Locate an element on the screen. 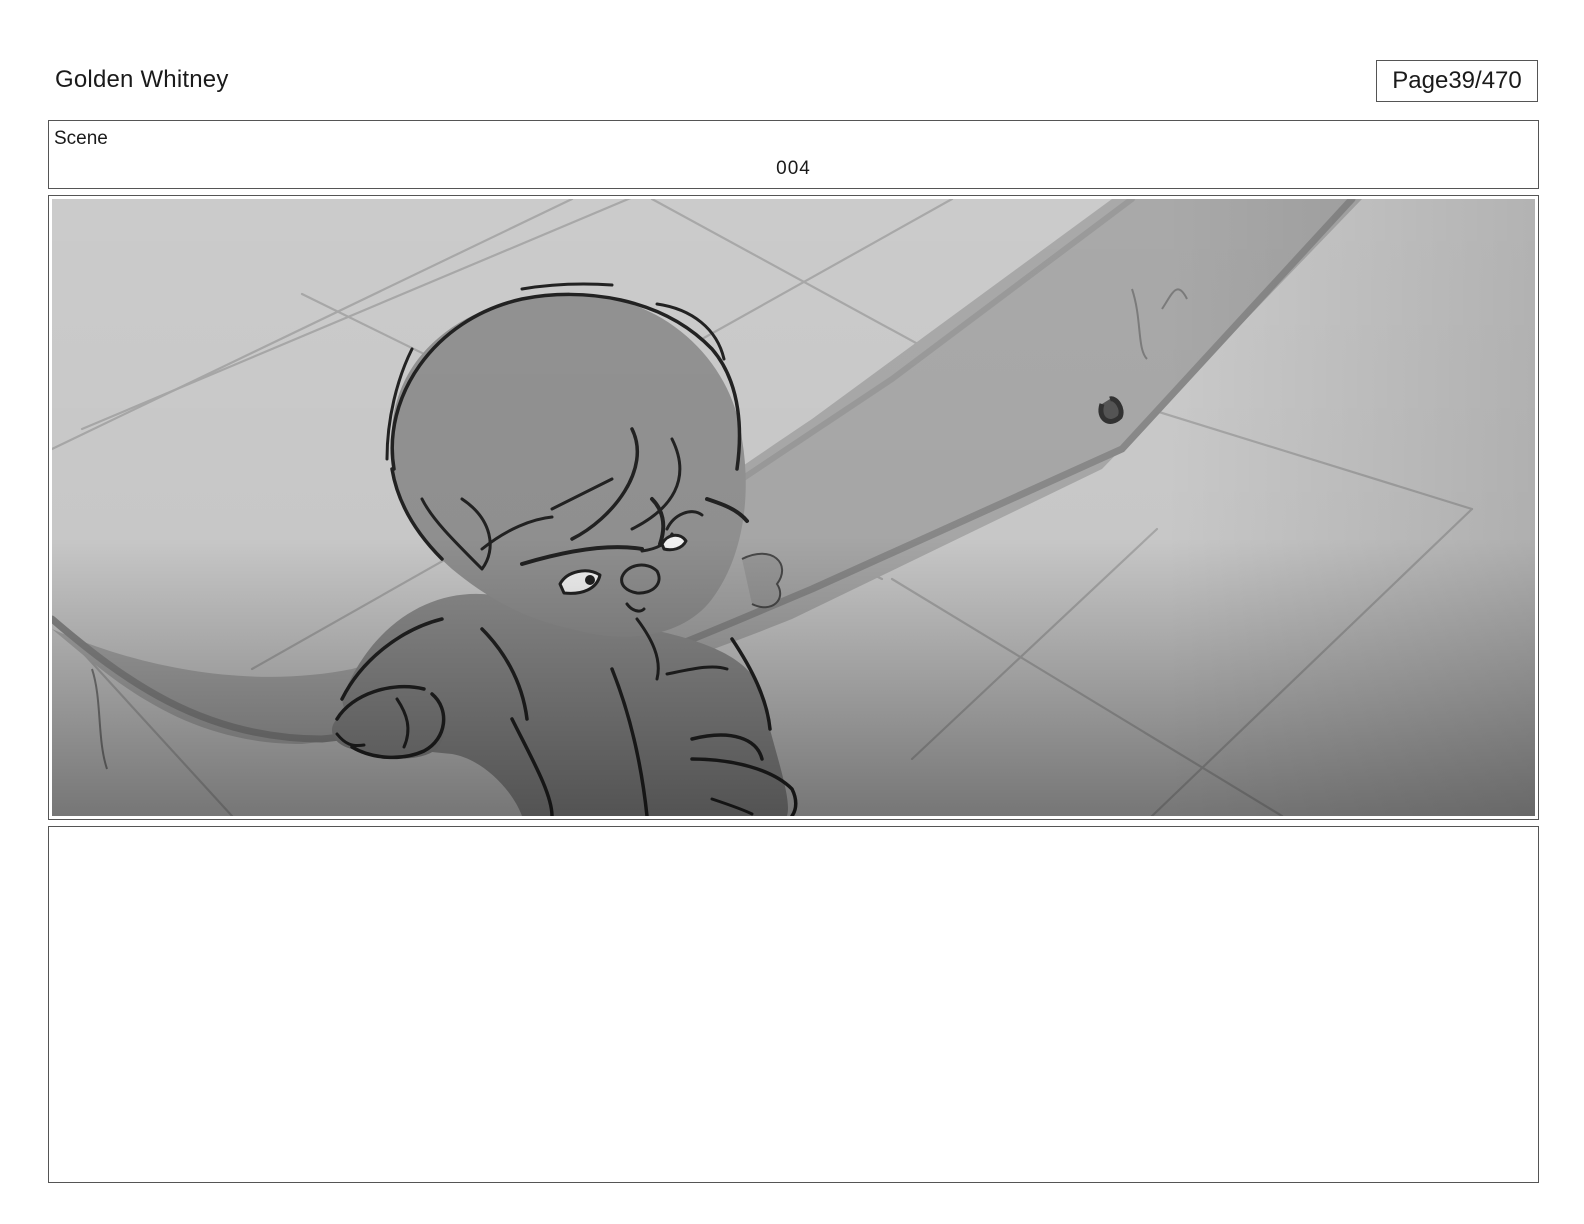 The width and height of the screenshot is (1584, 1224). scene-field: Scene 004 is located at coordinates (793, 154).